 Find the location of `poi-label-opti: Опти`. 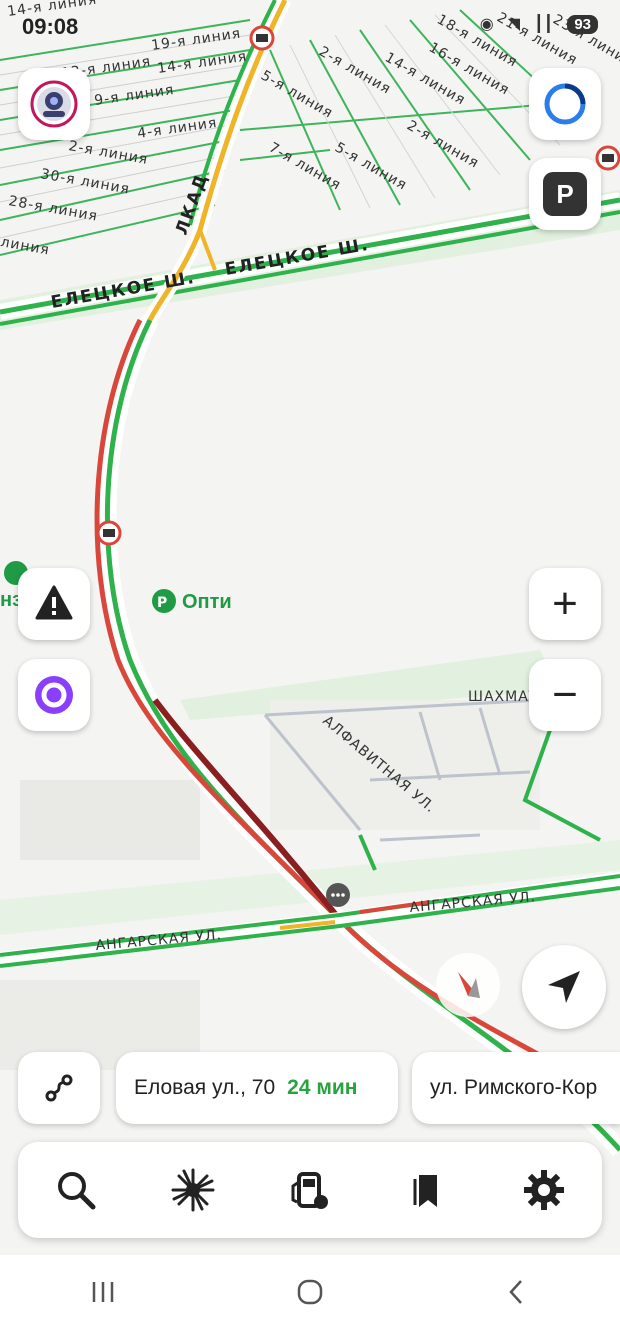

poi-label-opti: Опти is located at coordinates (207, 602).